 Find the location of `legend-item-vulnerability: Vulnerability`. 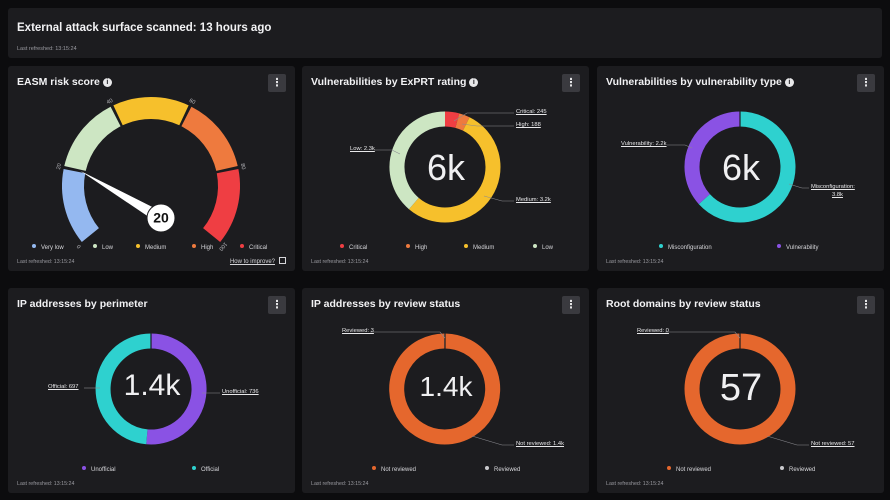

legend-item-vulnerability: Vulnerability is located at coordinates (797, 247).